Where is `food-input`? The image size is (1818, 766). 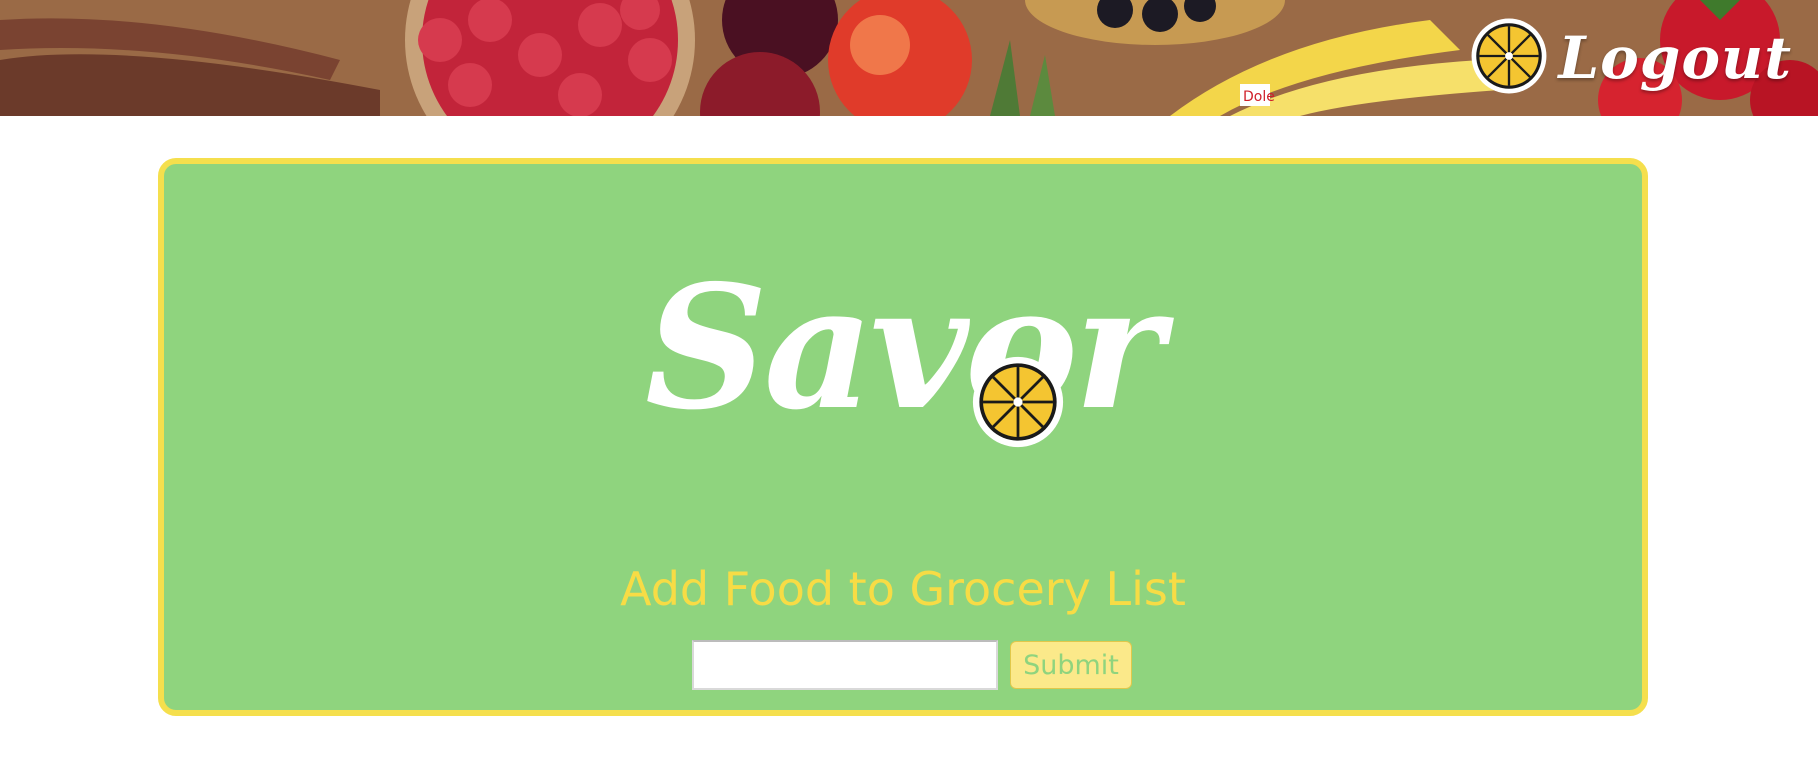 food-input is located at coordinates (845, 665).